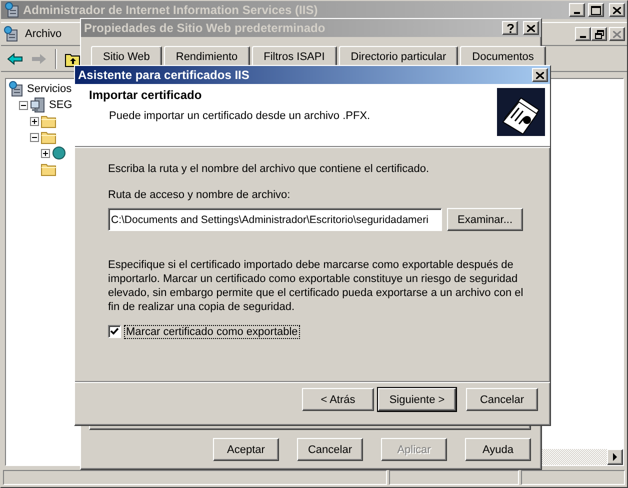  I want to click on scroll-right-icon, so click(615, 457).